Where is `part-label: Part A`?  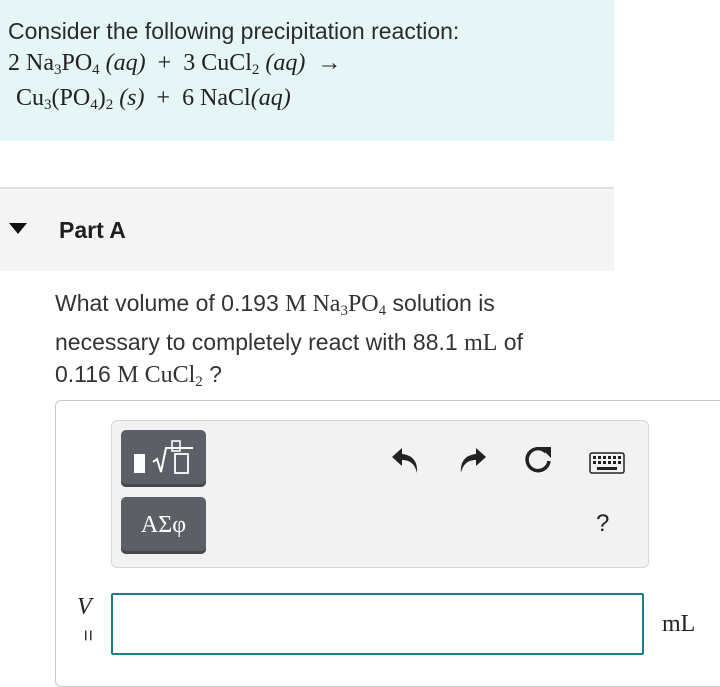
part-label: Part A is located at coordinates (92, 230).